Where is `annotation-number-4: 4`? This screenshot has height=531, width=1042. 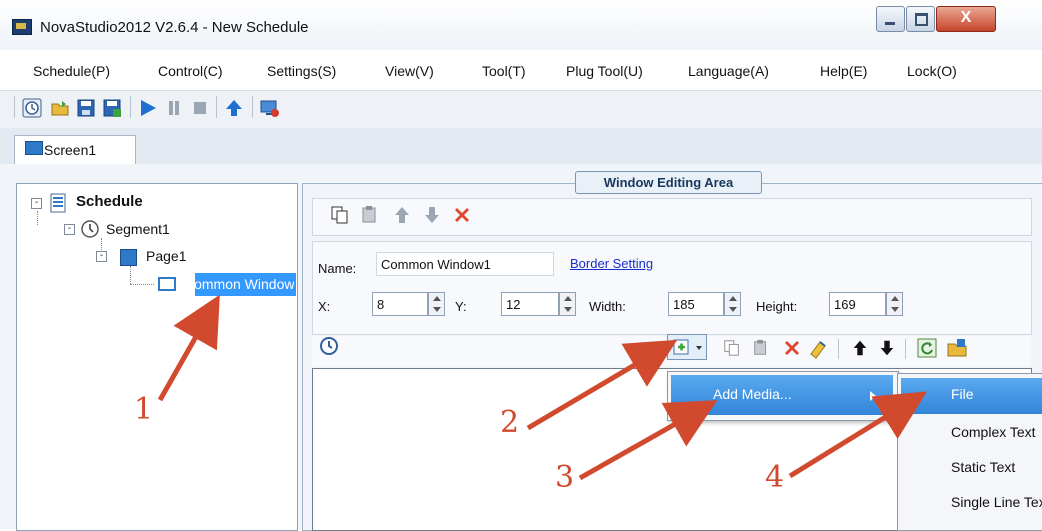 annotation-number-4: 4 is located at coordinates (775, 477).